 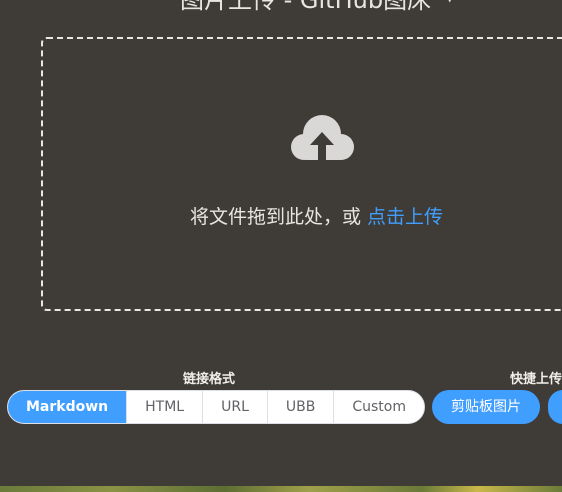 What do you see at coordinates (68, 407) in the screenshot?
I see `format-option-markdown: Markdown` at bounding box center [68, 407].